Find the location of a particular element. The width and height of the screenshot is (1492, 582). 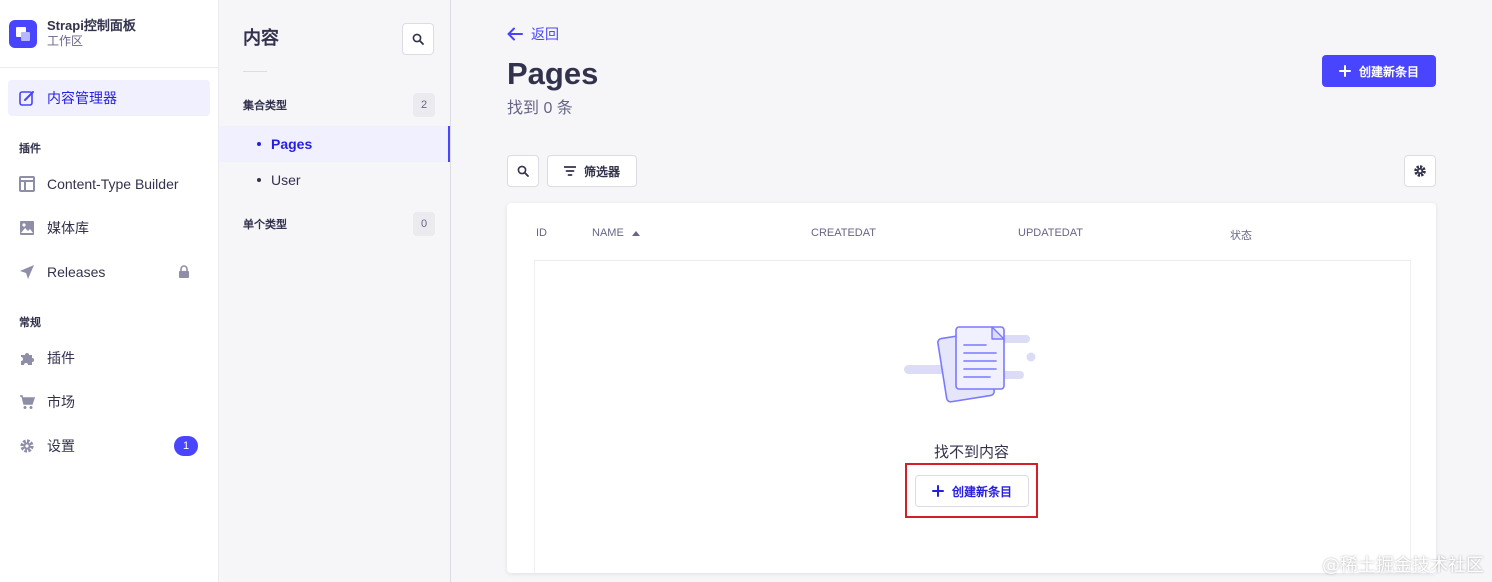

paper-plane-icon is located at coordinates (27, 272).